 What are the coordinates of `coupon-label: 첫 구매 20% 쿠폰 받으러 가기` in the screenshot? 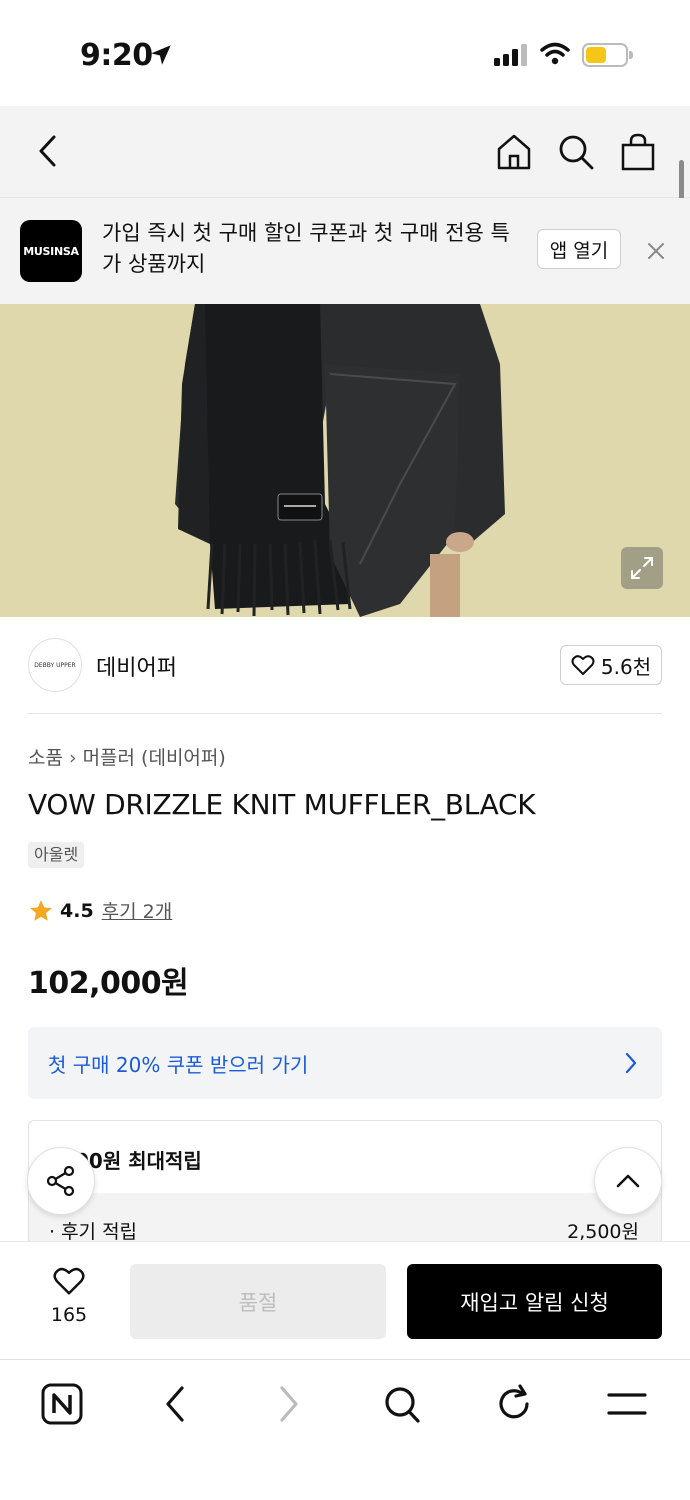 It's located at (178, 1065).